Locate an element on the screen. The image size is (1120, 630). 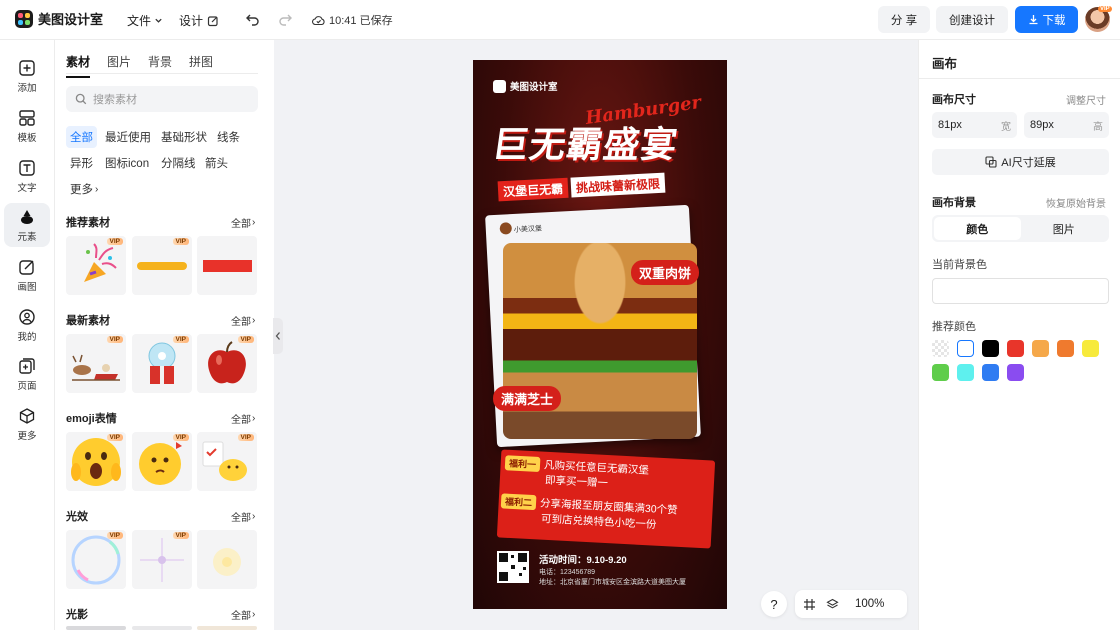
template-icon is located at coordinates (27, 117).